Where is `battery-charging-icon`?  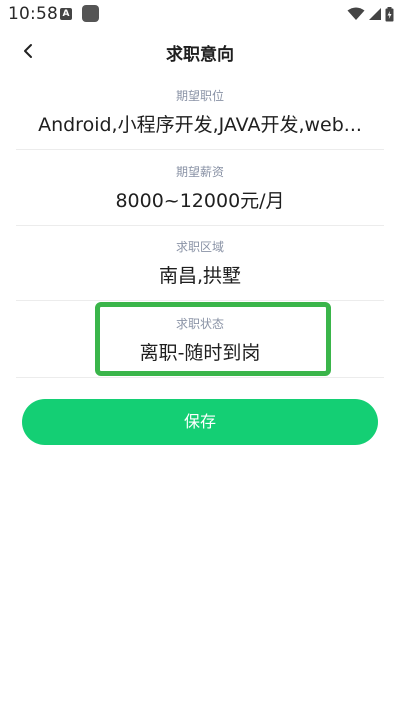 battery-charging-icon is located at coordinates (389, 13).